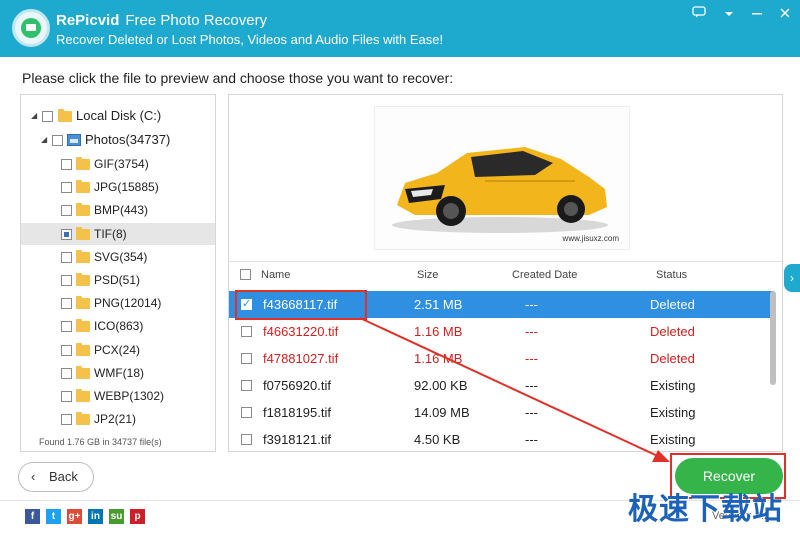 The image size is (800, 534). What do you see at coordinates (275, 275) in the screenshot?
I see `column-header-name: Name` at bounding box center [275, 275].